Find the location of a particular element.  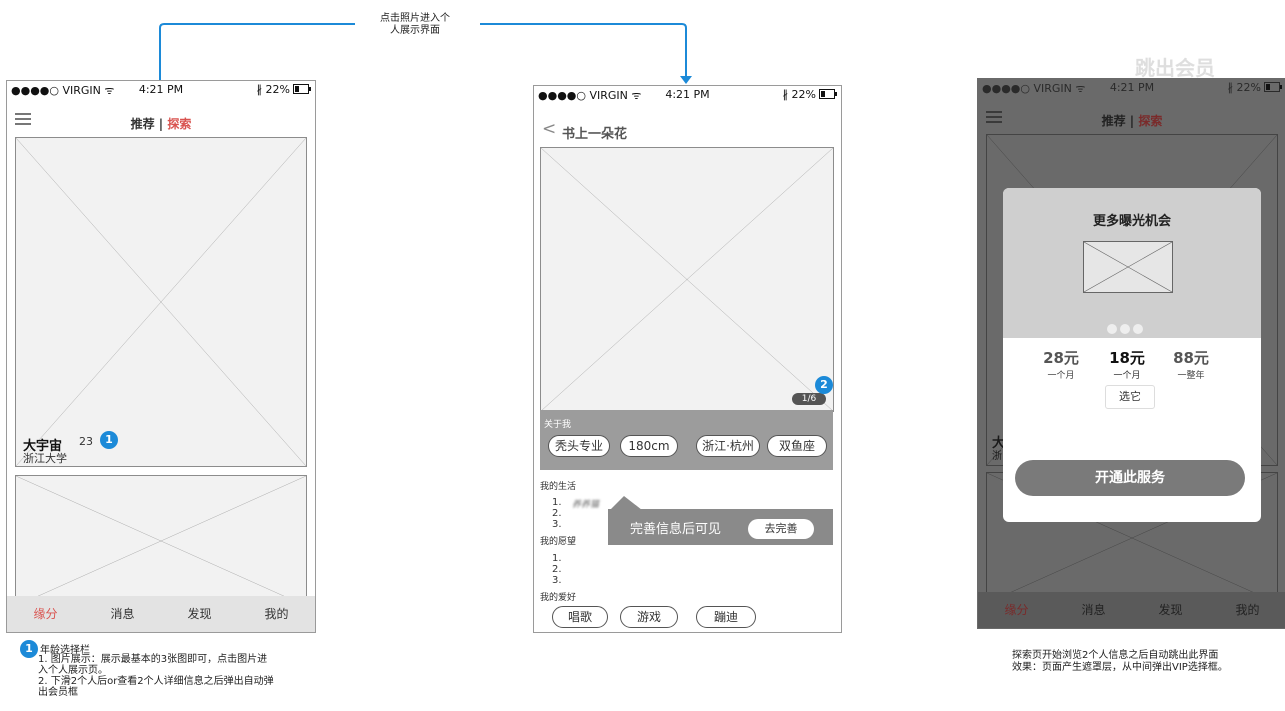

tag-profession: 秃头专业 is located at coordinates (579, 446).